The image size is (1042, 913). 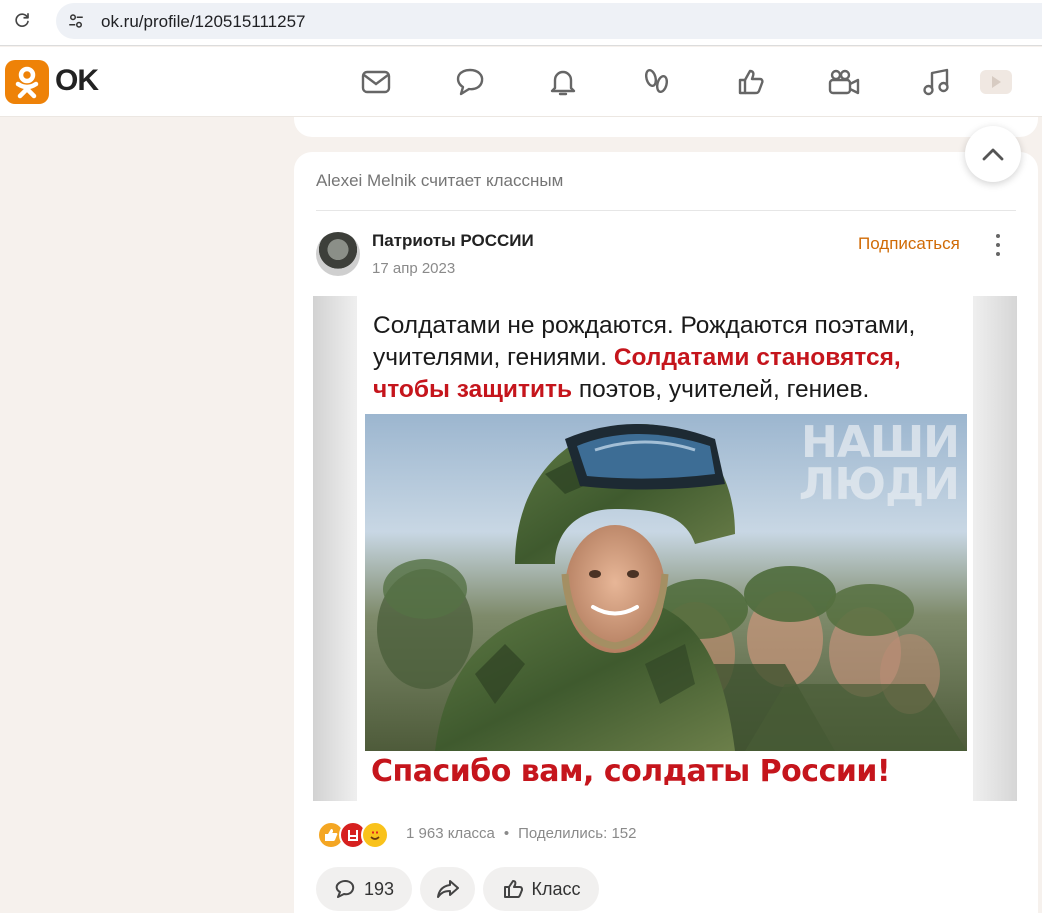 What do you see at coordinates (879, 484) in the screenshot?
I see `watermark-line2: ЛЮДИ` at bounding box center [879, 484].